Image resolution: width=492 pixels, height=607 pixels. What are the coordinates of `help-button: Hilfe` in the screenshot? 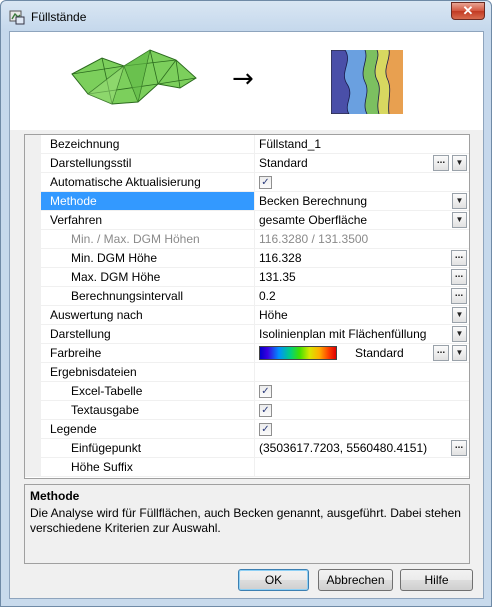 It's located at (436, 580).